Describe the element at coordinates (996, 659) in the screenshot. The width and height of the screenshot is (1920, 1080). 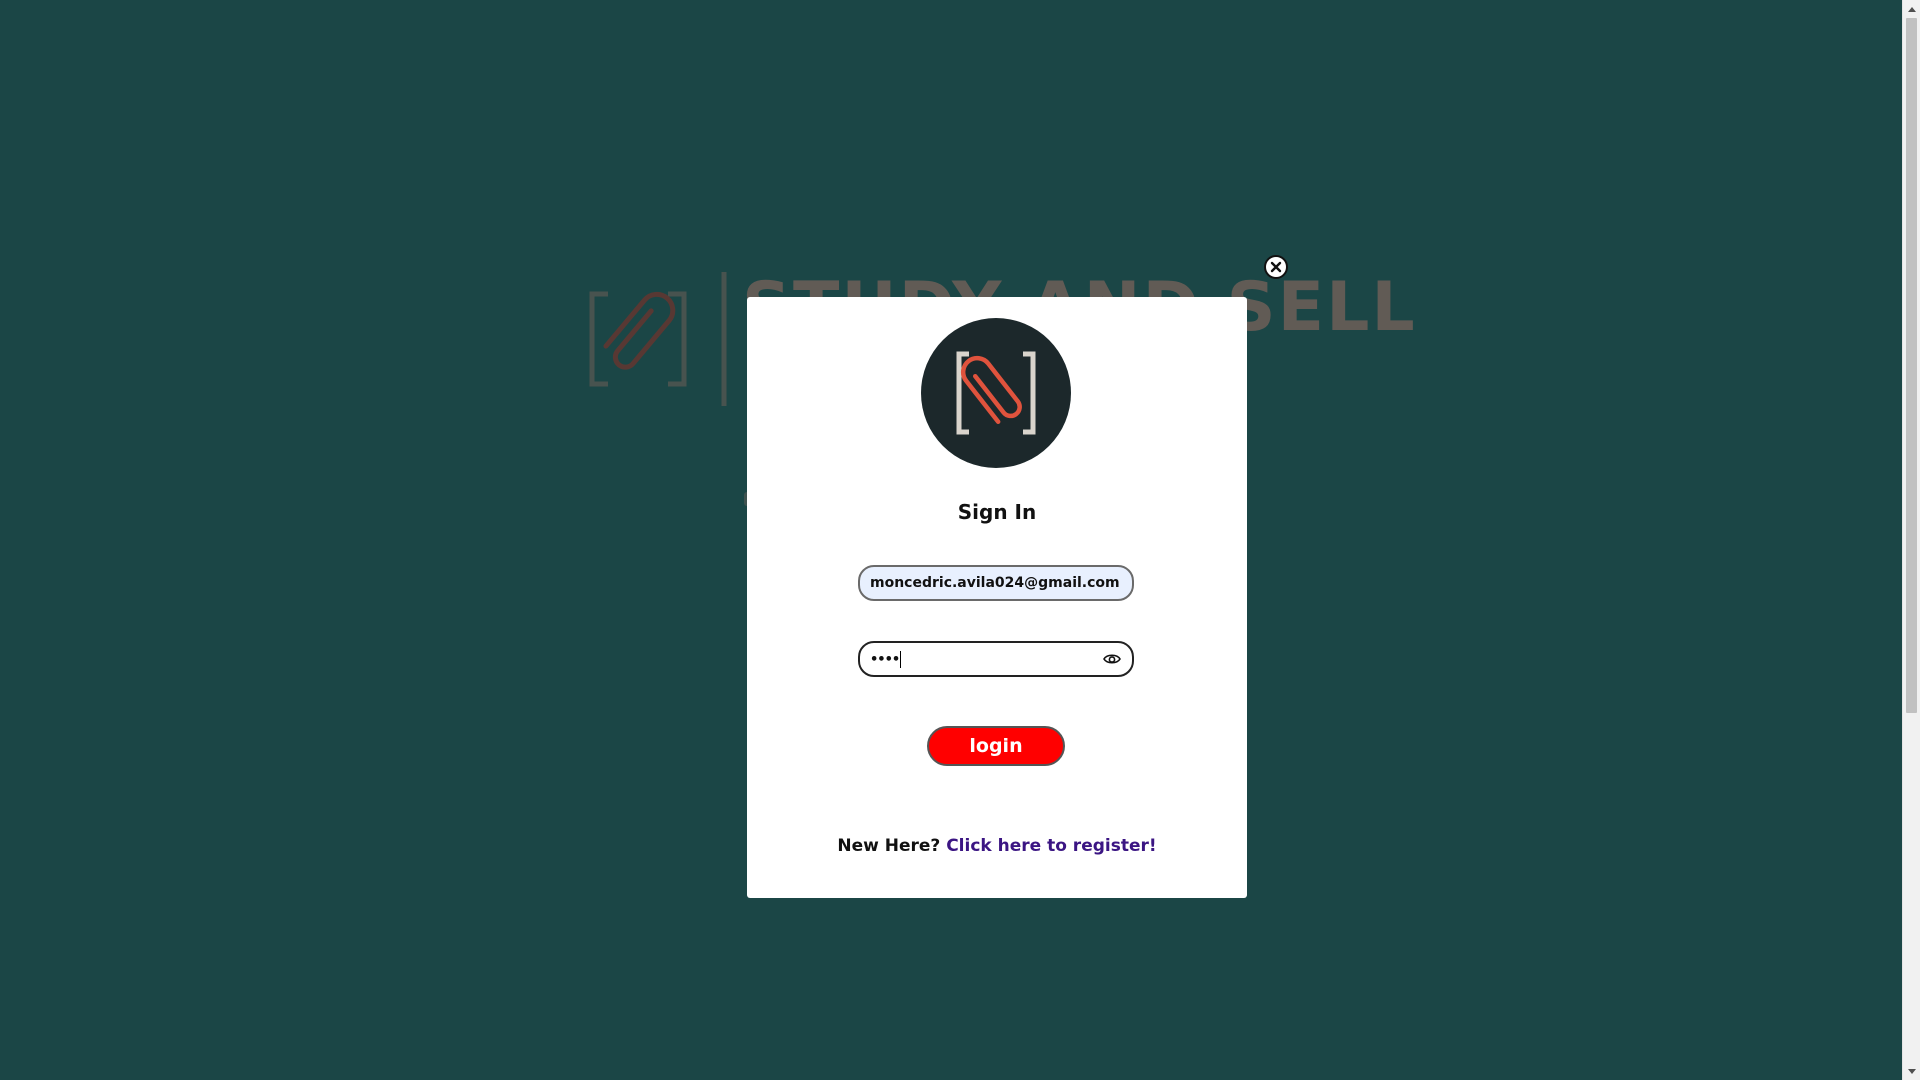
I see `password-field: ••••` at that location.